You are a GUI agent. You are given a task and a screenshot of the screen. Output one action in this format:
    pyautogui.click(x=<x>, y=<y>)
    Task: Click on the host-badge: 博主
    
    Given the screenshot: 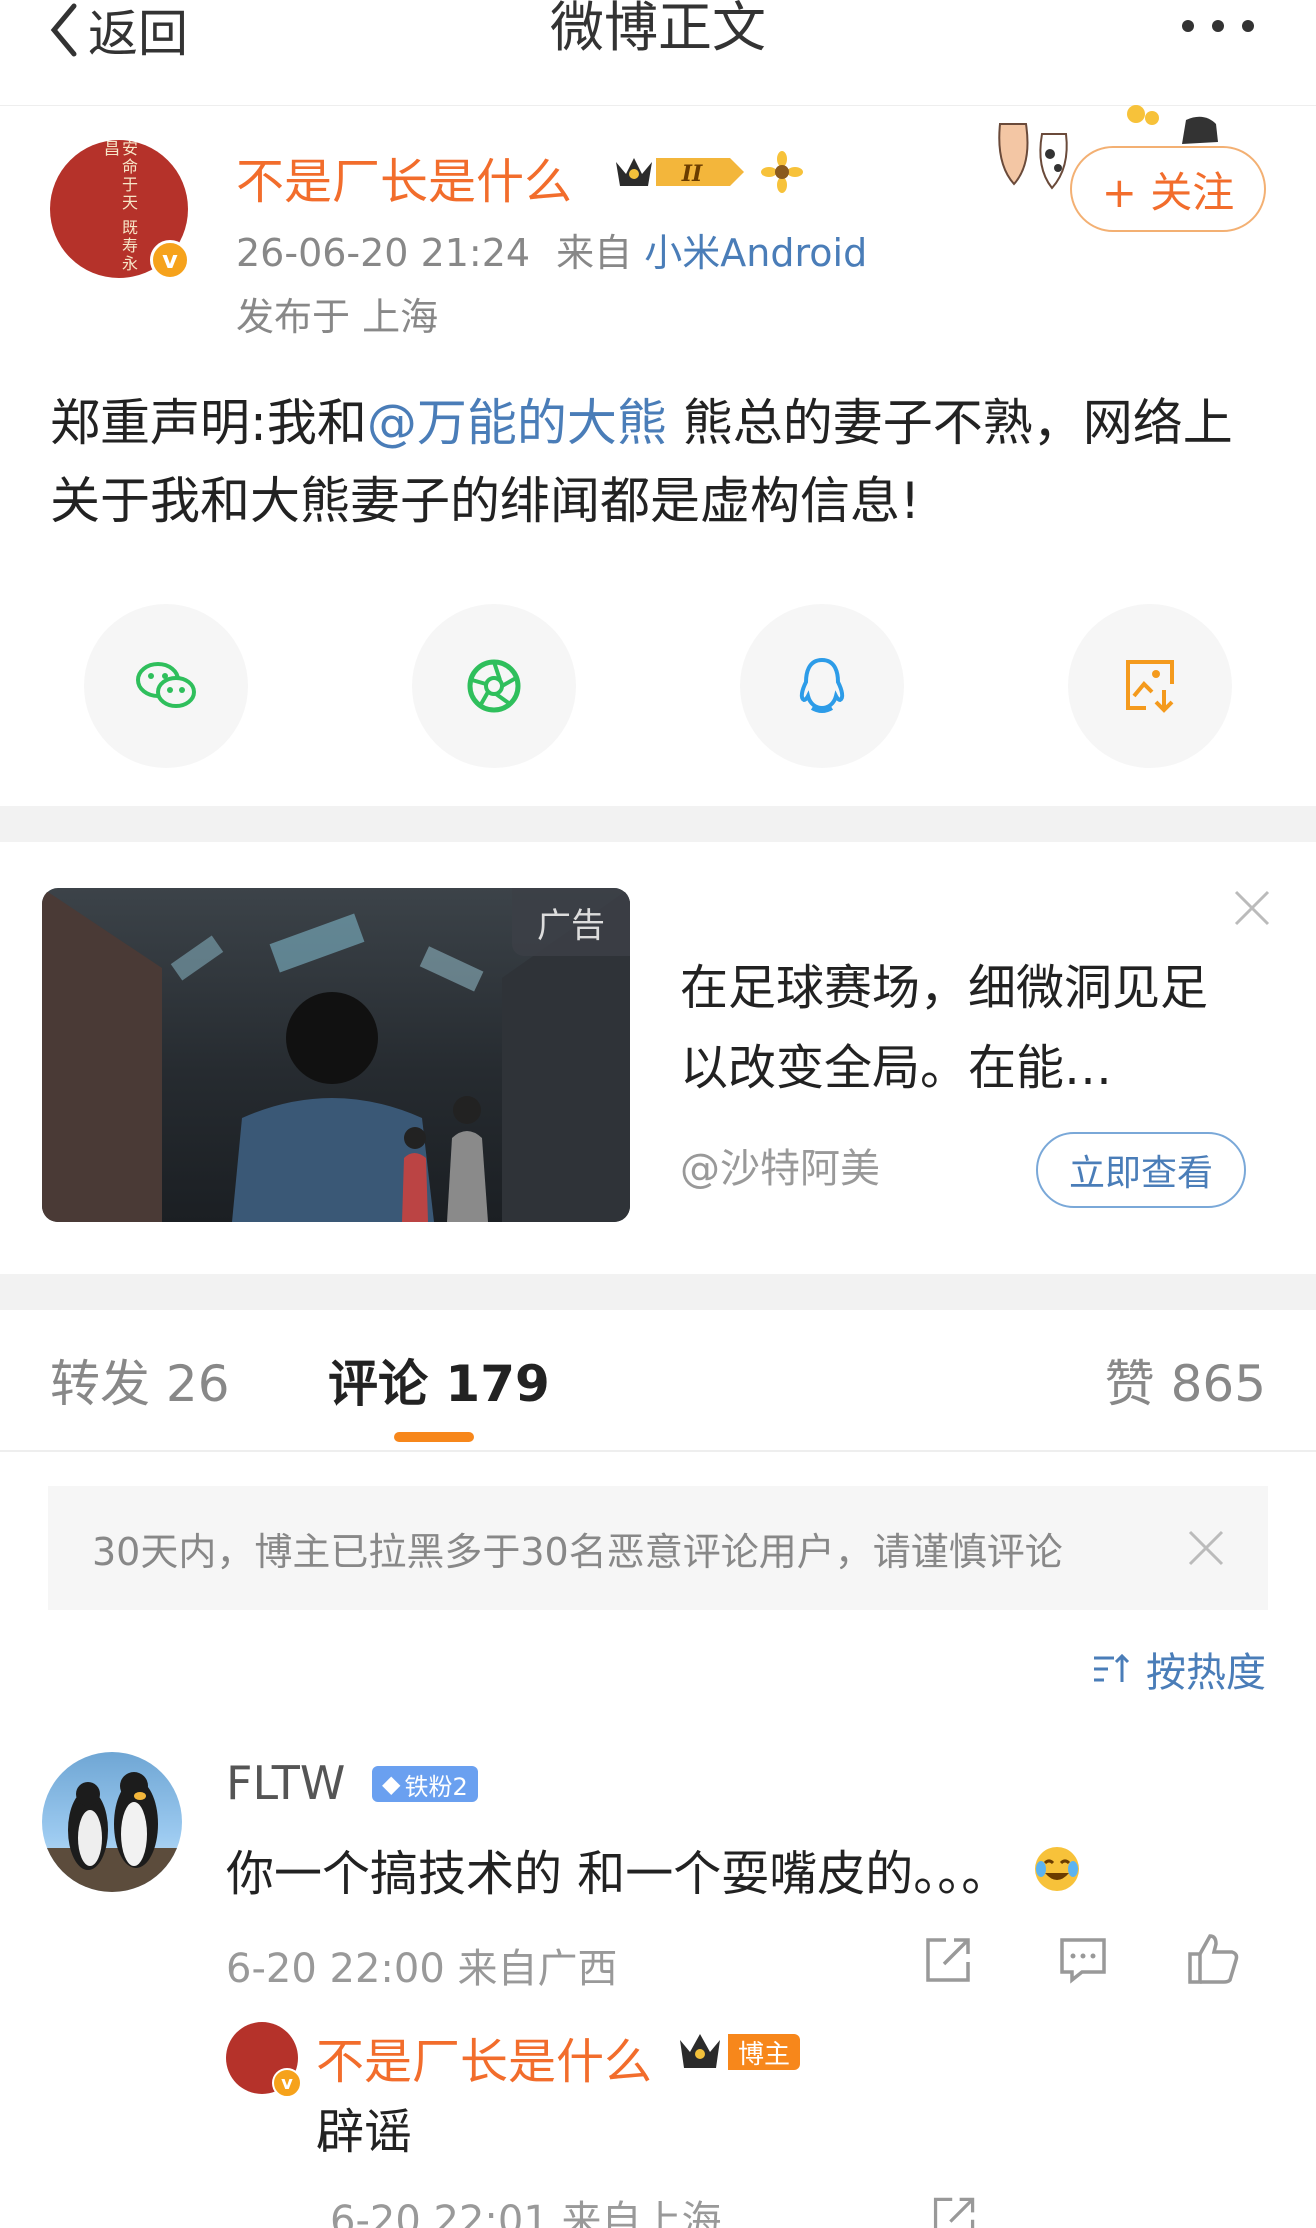 What is the action you would take?
    pyautogui.click(x=738, y=2052)
    